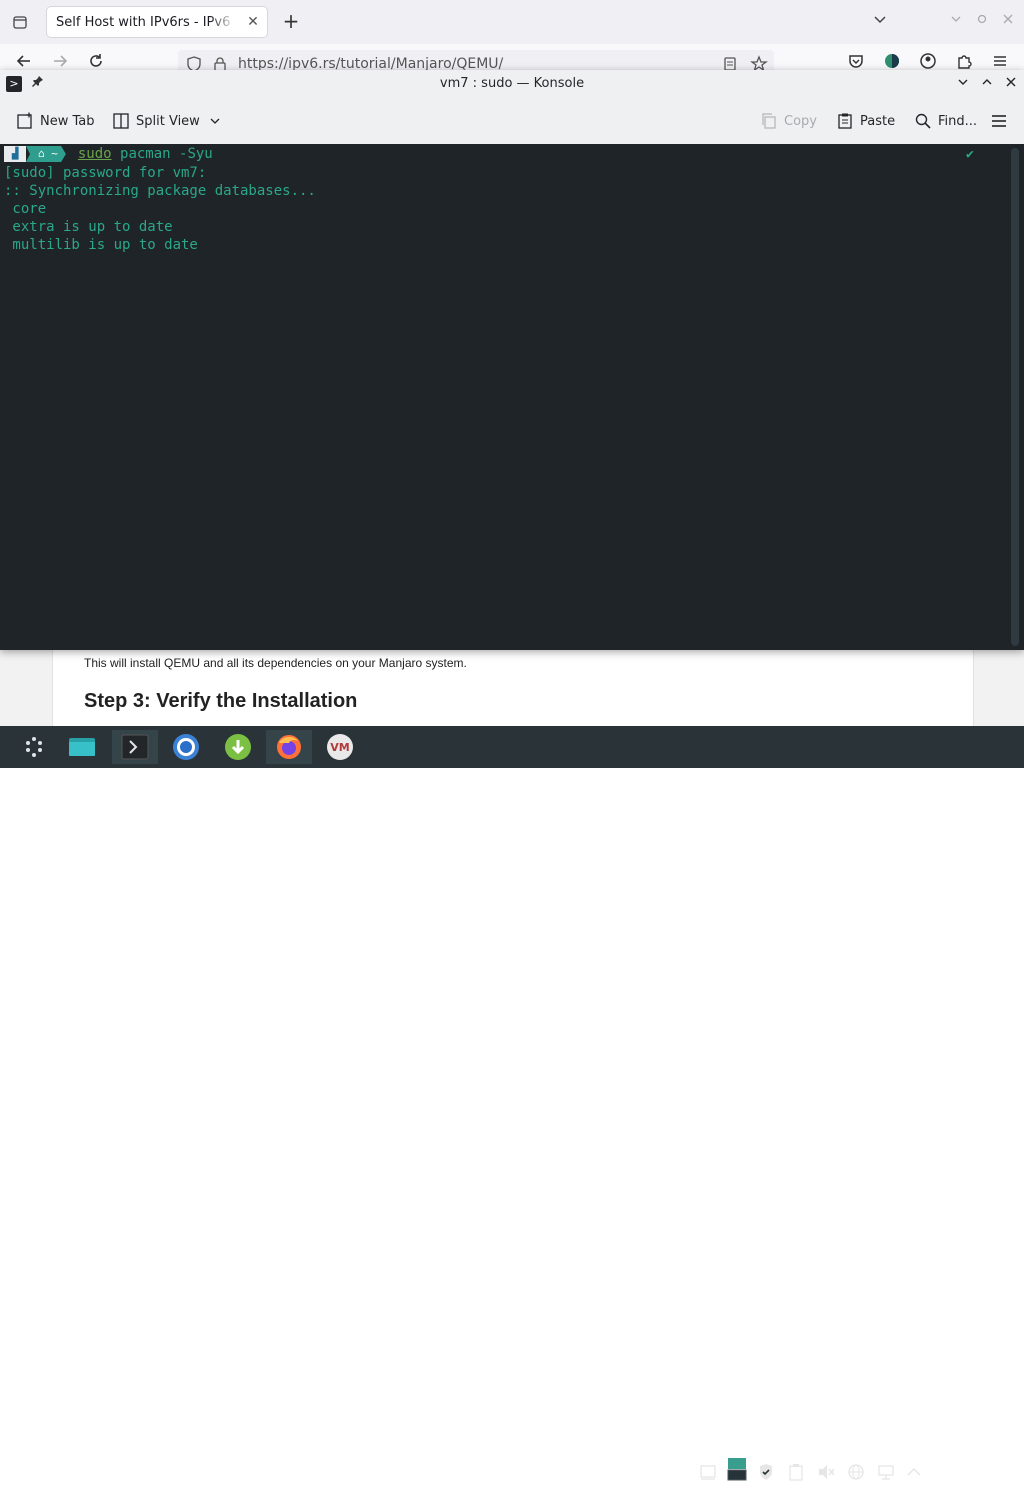  Describe the element at coordinates (796, 1472) in the screenshot. I see `clipboard-icon` at that location.